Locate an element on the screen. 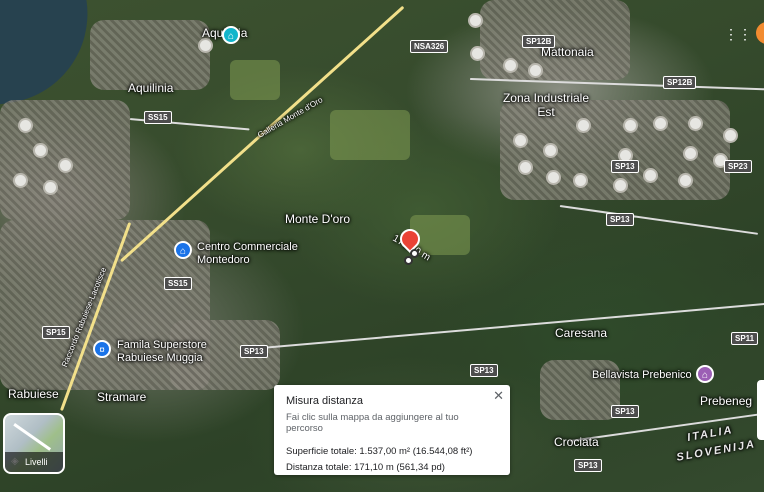 The image size is (764, 492). layers-button: ◈ Livelli is located at coordinates (34, 443).